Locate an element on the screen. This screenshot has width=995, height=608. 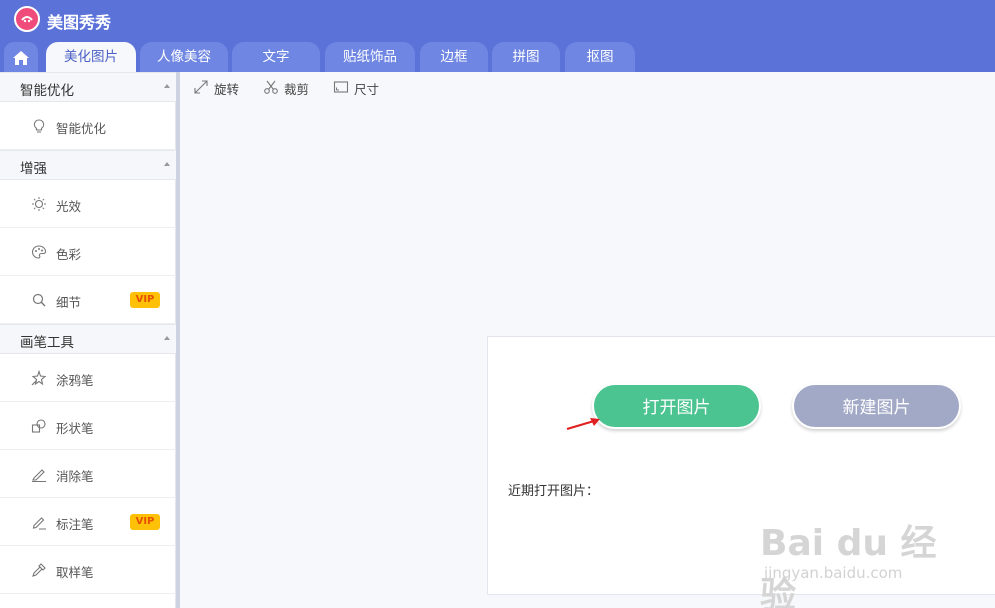
sidebar-item-label: 细节 is located at coordinates (69, 302).